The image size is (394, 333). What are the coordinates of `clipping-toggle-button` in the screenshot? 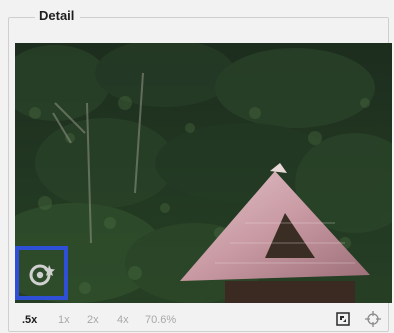 It's located at (41, 273).